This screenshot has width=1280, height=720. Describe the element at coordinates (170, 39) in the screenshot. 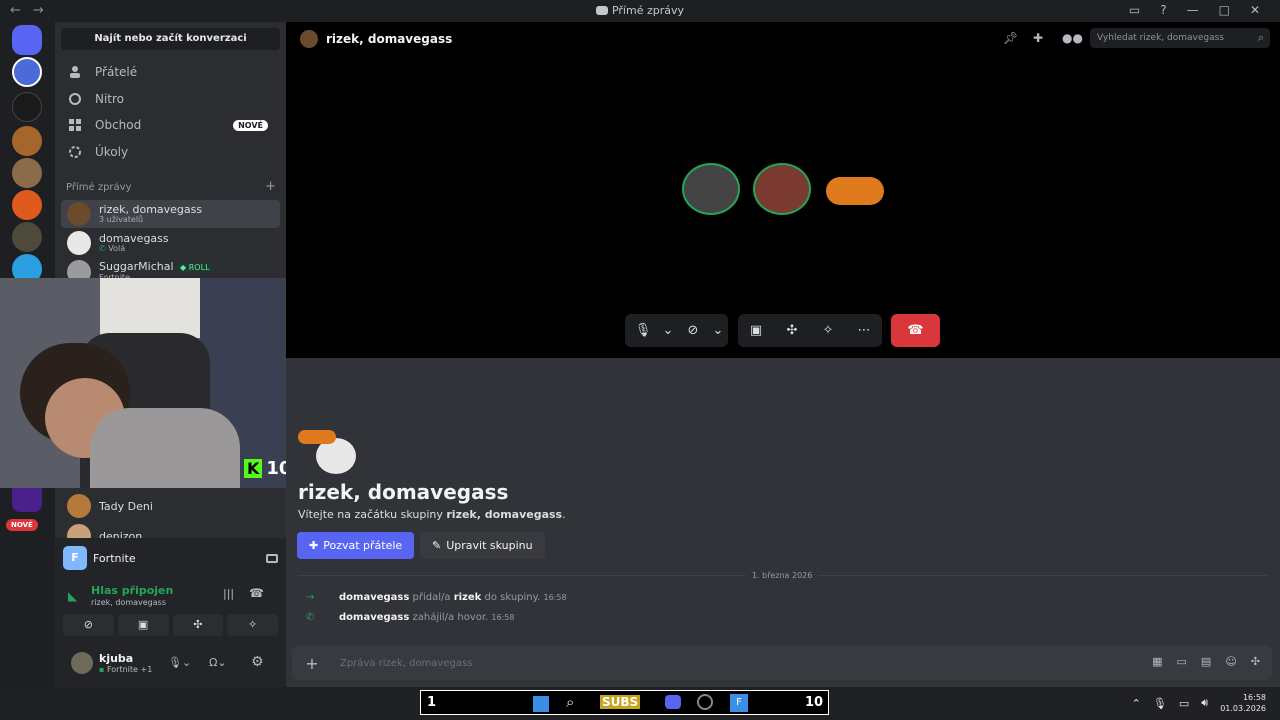

I see `find-conversation-button: Najít nebo začít konverzaci` at that location.